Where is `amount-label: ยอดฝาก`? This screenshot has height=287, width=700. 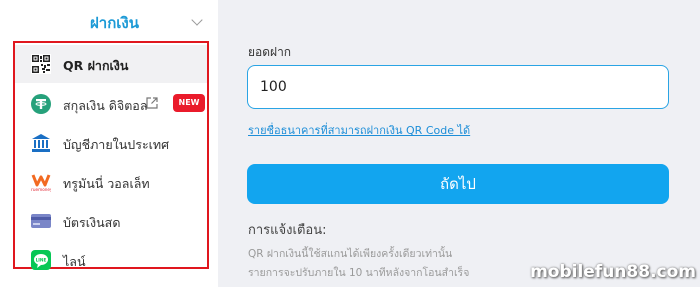
amount-label: ยอดฝาก is located at coordinates (270, 52).